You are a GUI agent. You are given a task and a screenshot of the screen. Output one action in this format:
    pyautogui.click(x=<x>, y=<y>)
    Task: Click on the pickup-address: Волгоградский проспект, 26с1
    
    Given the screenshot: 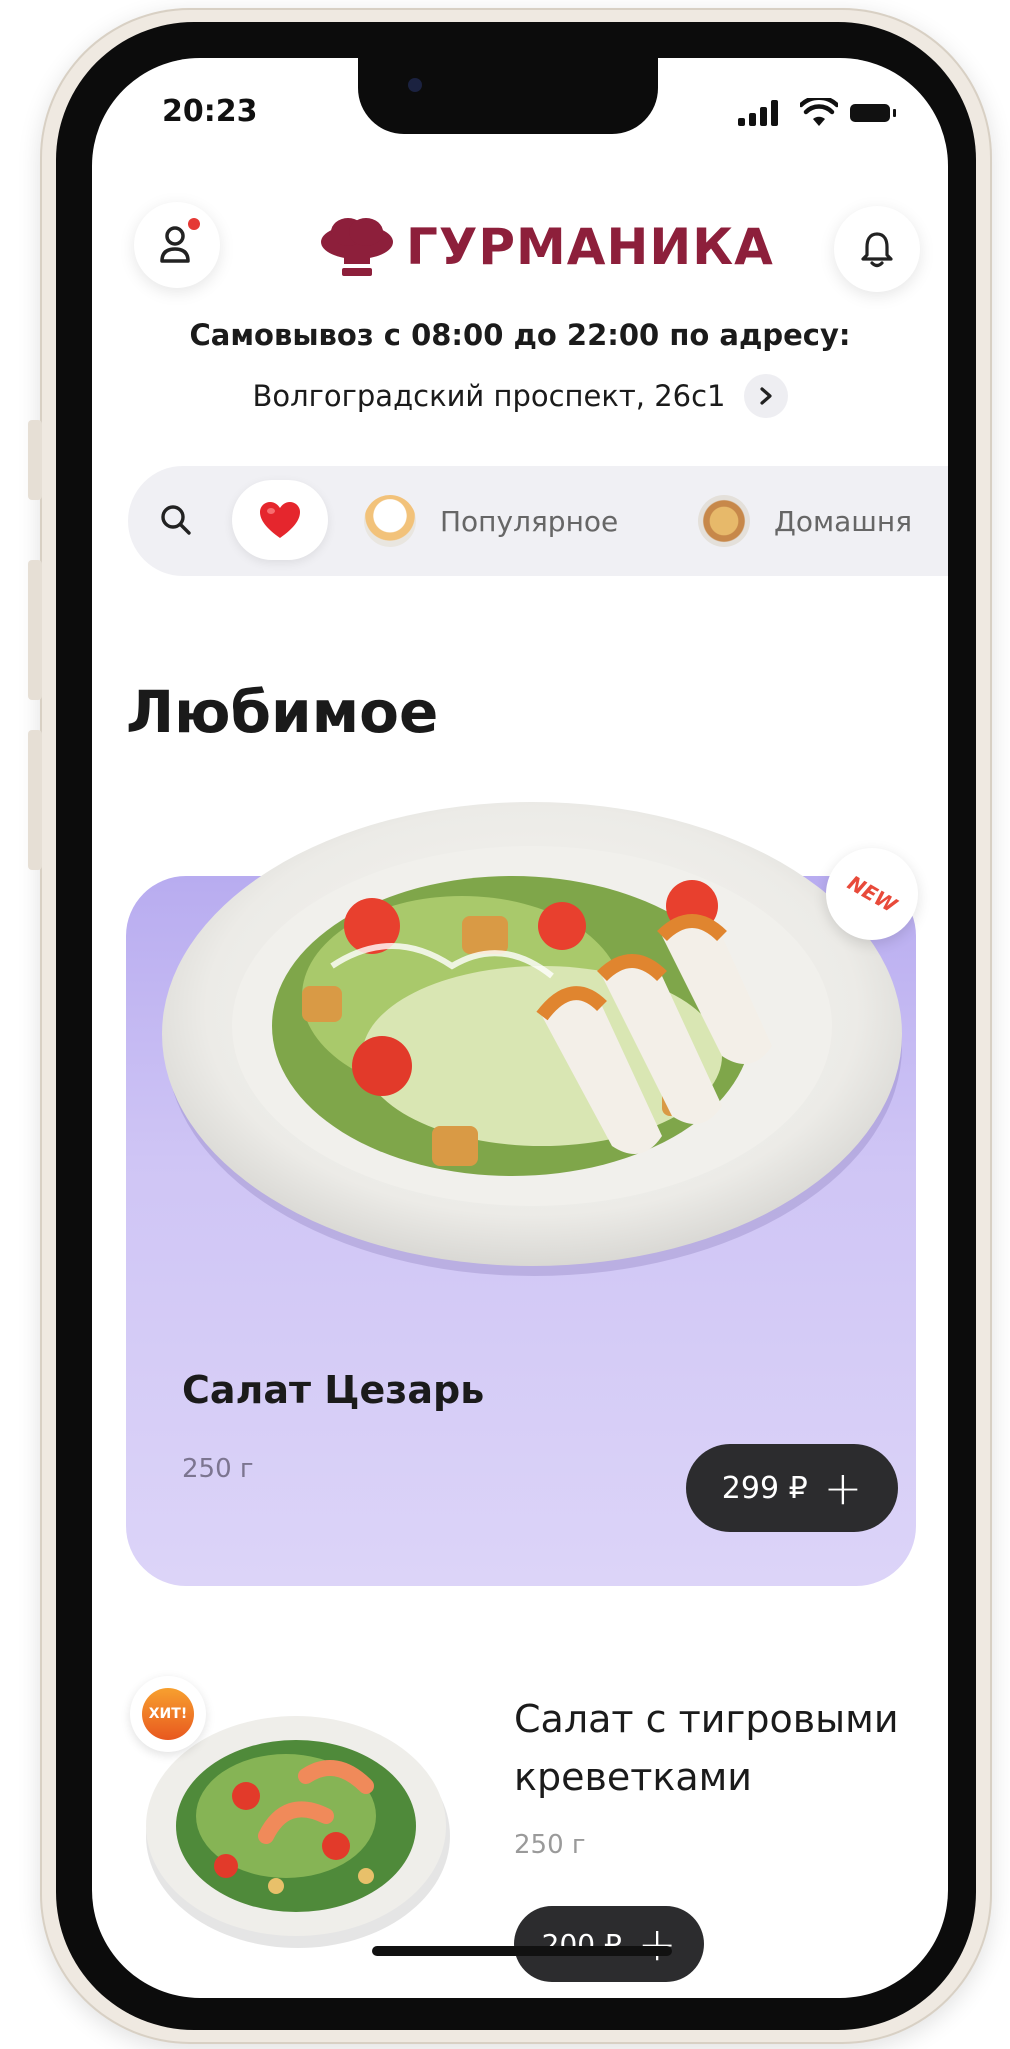 What is the action you would take?
    pyautogui.click(x=489, y=396)
    